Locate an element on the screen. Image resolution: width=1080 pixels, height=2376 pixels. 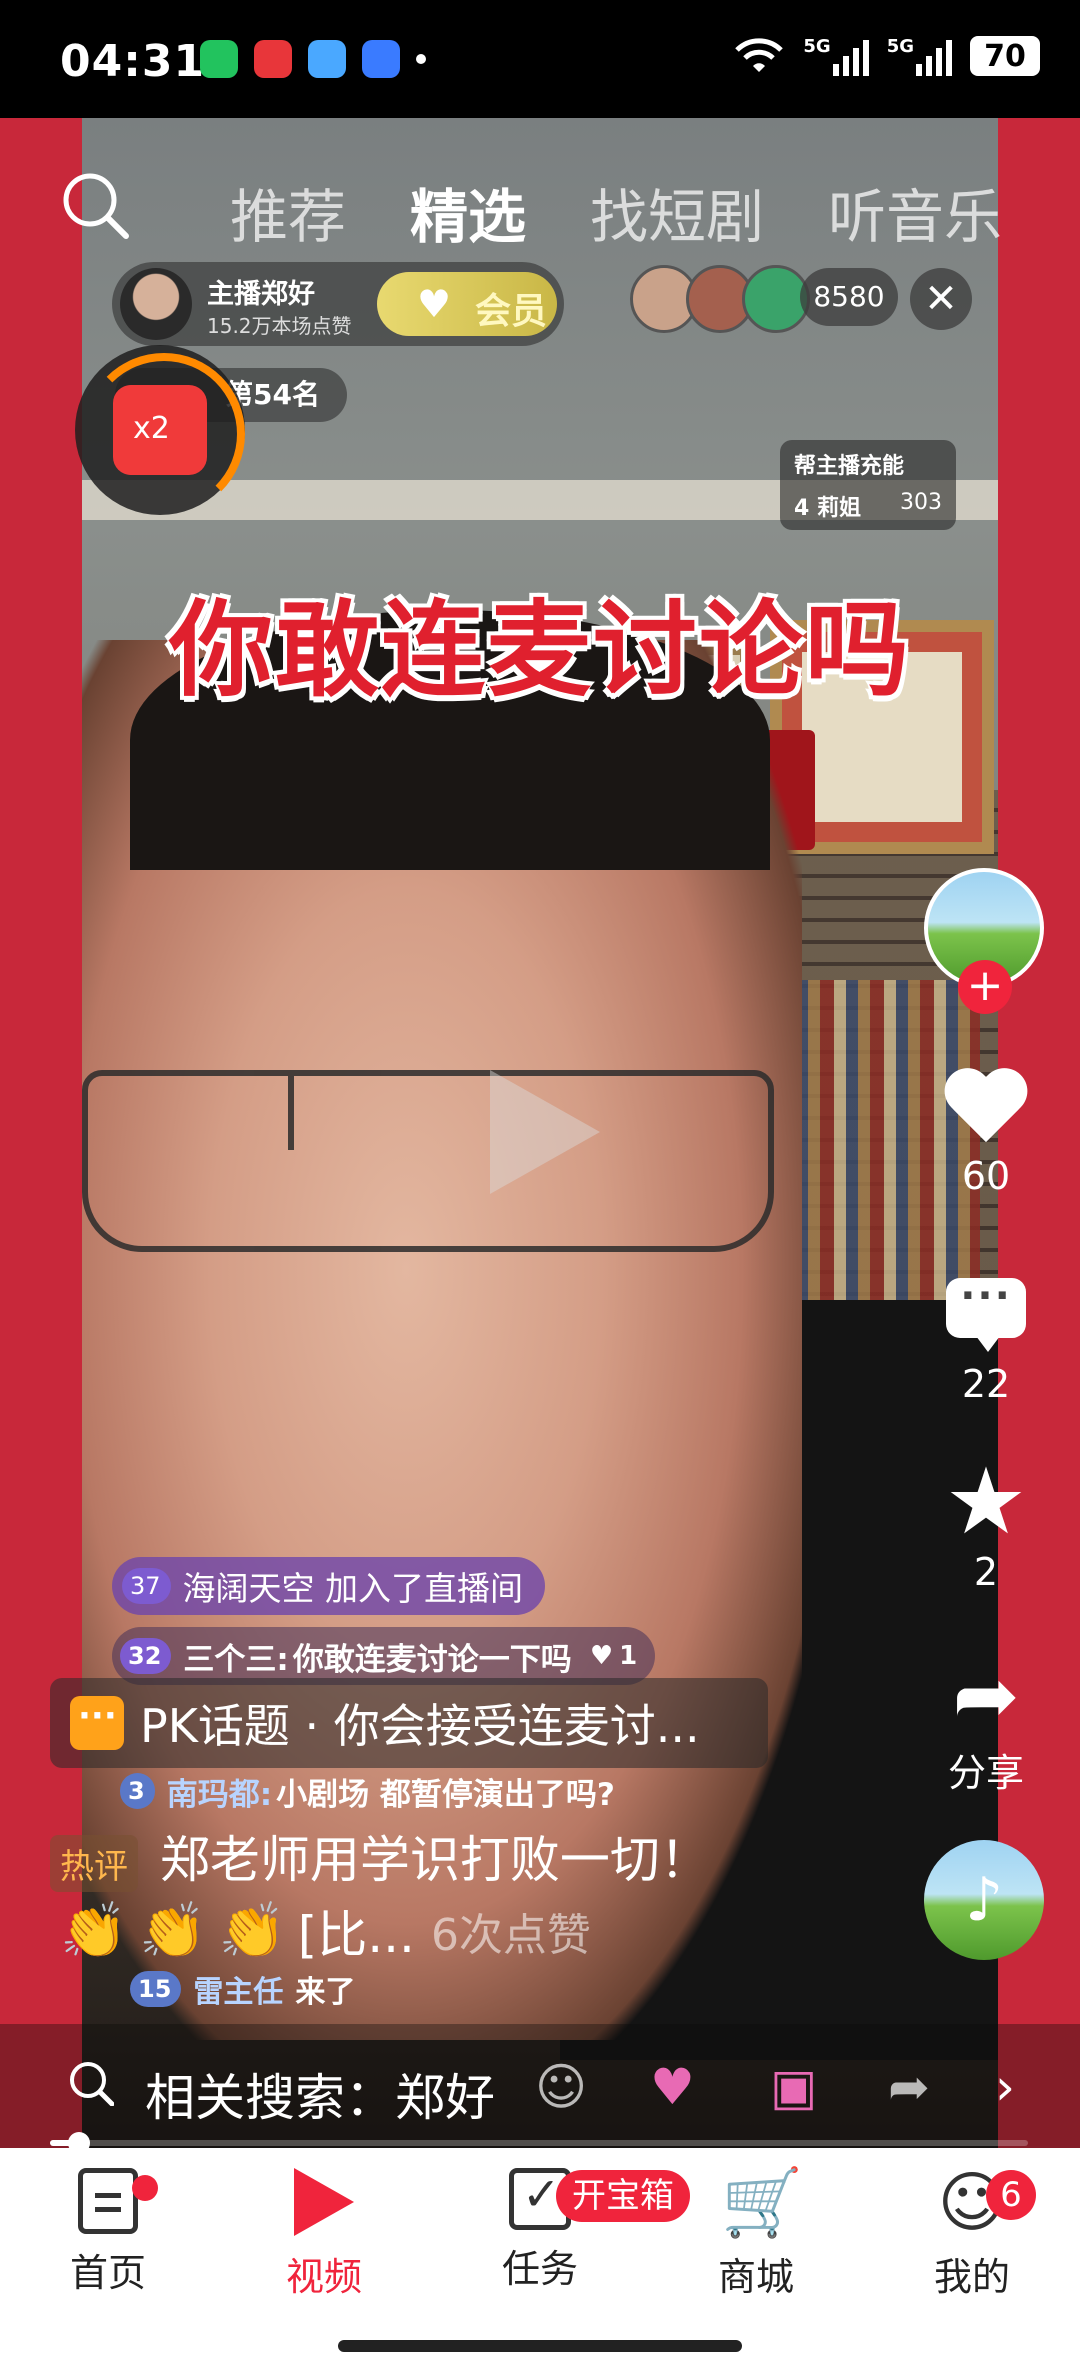
related-search-keyword: 郑好 is located at coordinates (445, 2098).